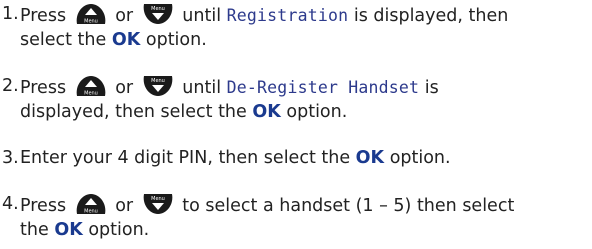 Image resolution: width=592 pixels, height=249 pixels. Describe the element at coordinates (10, 14) in the screenshot. I see `step-number: 1.` at that location.